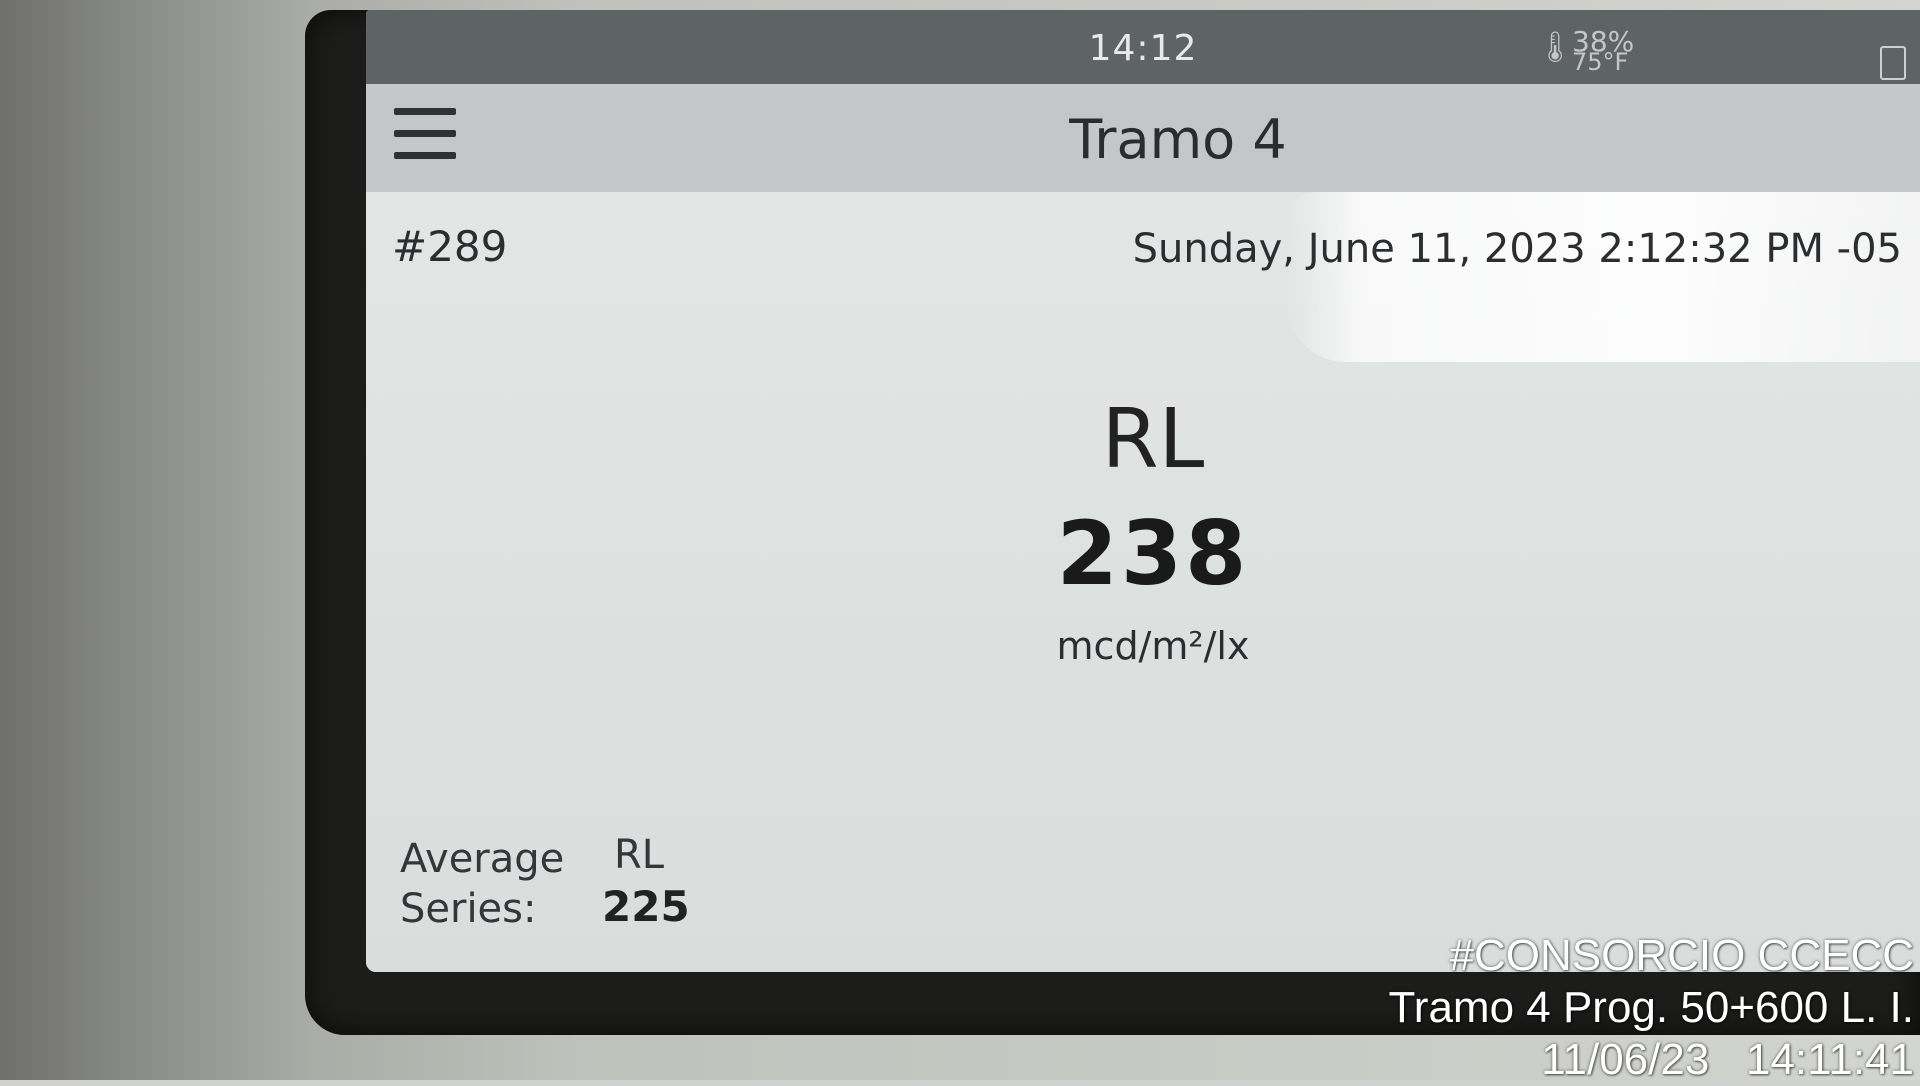  Describe the element at coordinates (1727, 1059) in the screenshot. I see `watermark-line3: 11/06/23 14:11:41` at that location.